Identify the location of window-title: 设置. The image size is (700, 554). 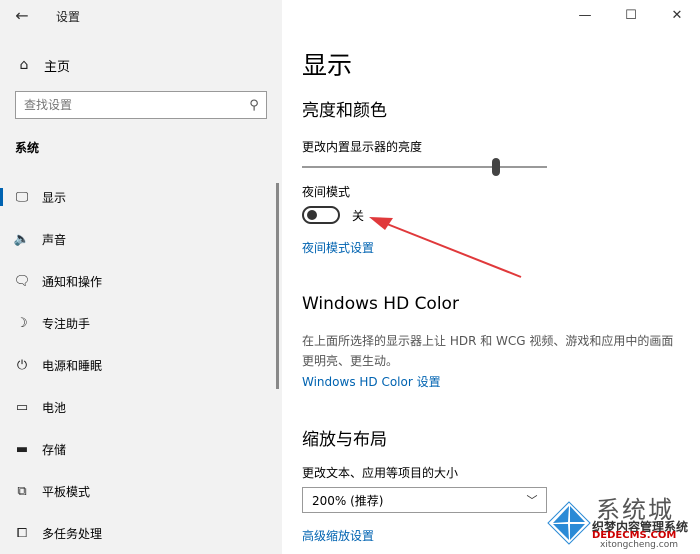
(68, 17).